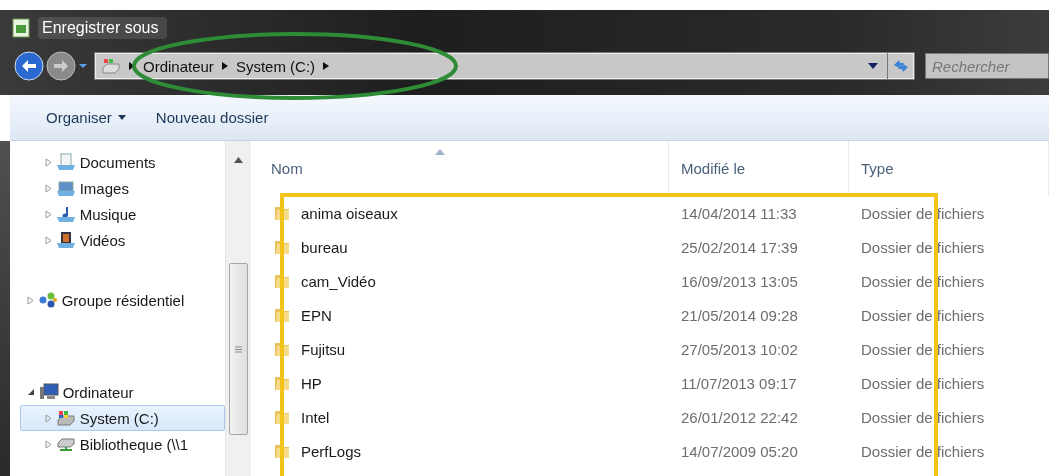 This screenshot has height=476, width=1049. What do you see at coordinates (238, 160) in the screenshot?
I see `scroll-up-icon` at bounding box center [238, 160].